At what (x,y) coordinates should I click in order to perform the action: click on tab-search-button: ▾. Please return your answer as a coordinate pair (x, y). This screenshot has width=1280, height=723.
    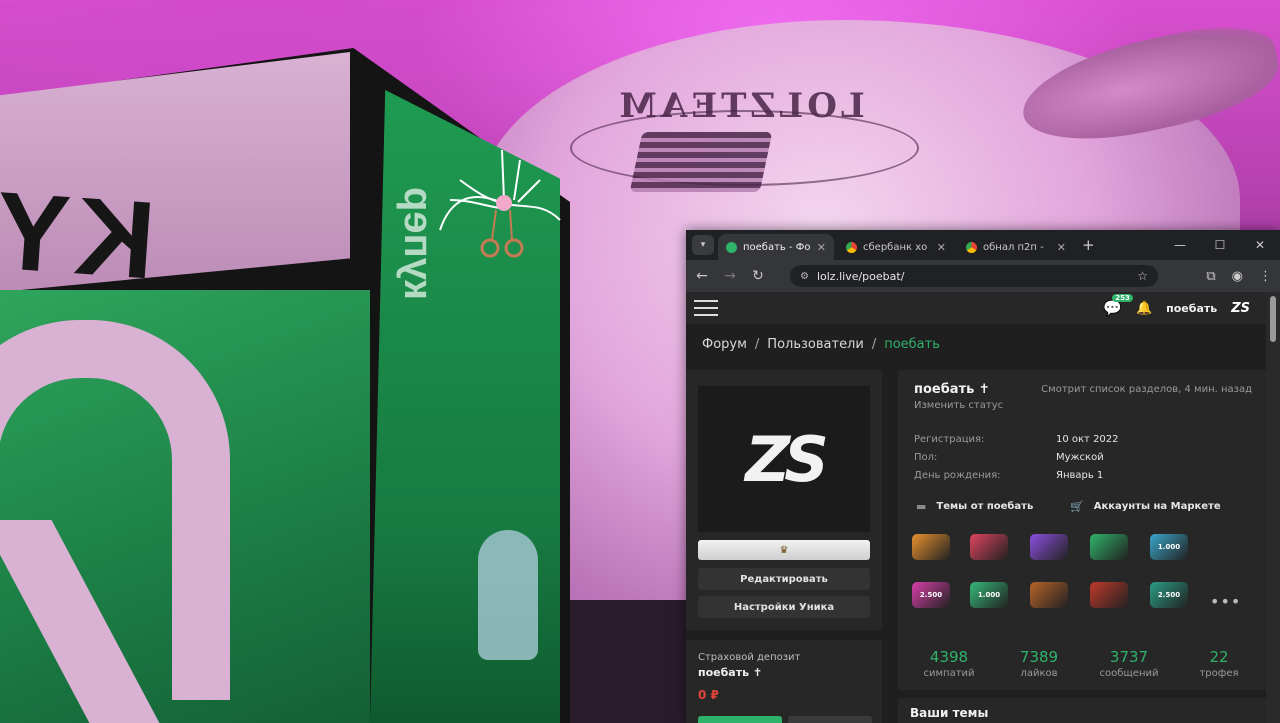
    Looking at the image, I should click on (703, 245).